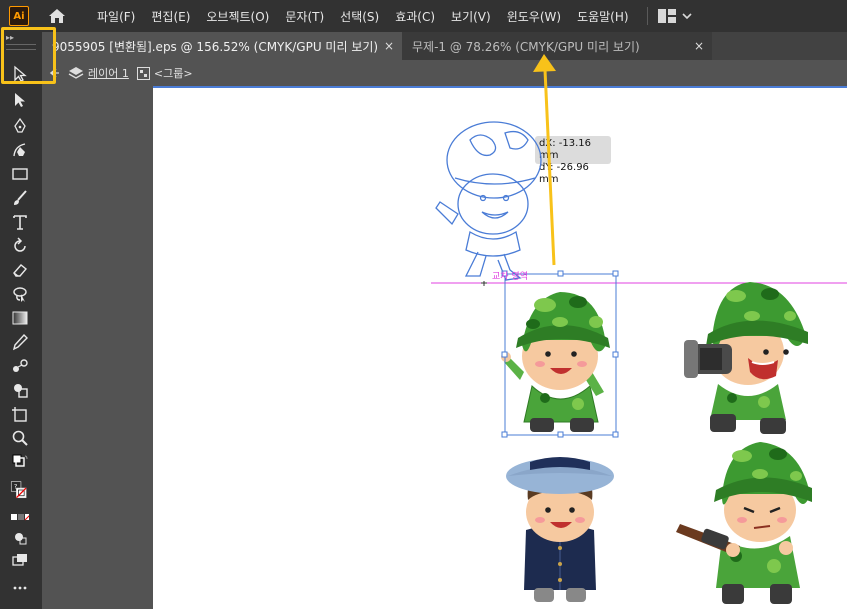  What do you see at coordinates (19, 16) in the screenshot?
I see `app-logo: Ai` at bounding box center [19, 16].